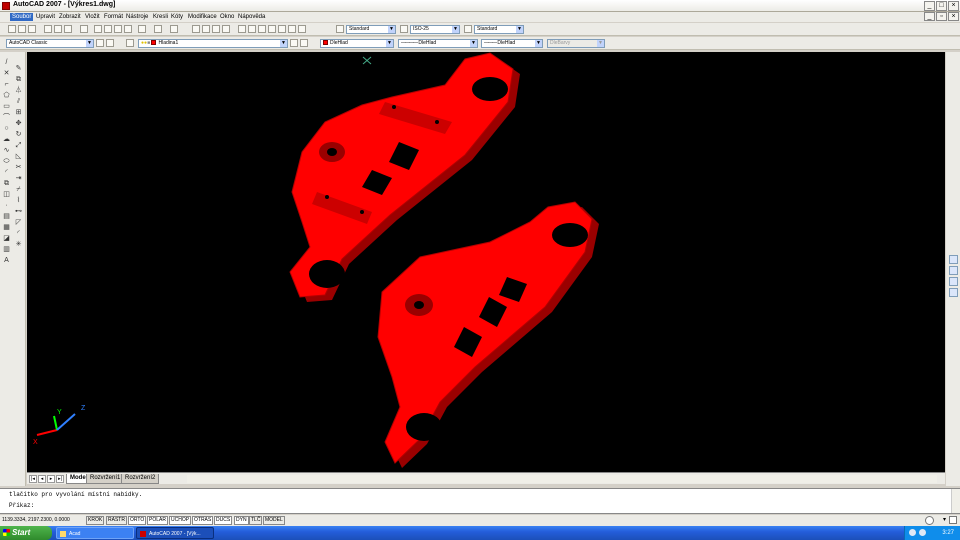 This screenshot has height=540, width=960. Describe the element at coordinates (70, 17) in the screenshot. I see `menu-view: Zobrazit` at that location.